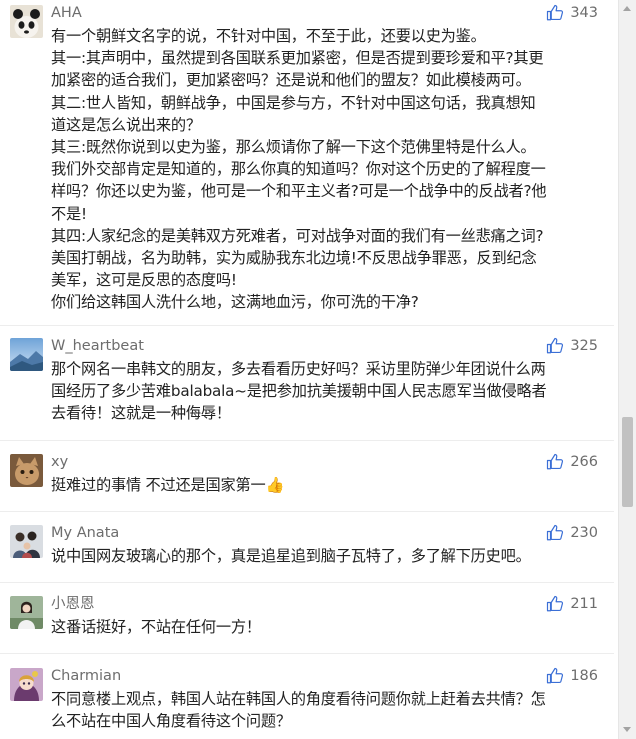 The width and height of the screenshot is (636, 739). Describe the element at coordinates (584, 533) in the screenshot. I see `like-count: 230` at that location.